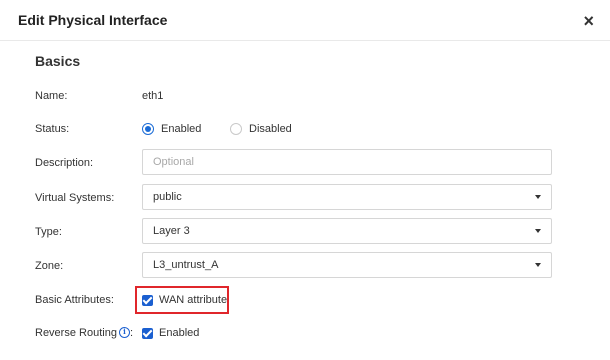 This screenshot has width=610, height=360. What do you see at coordinates (74, 300) in the screenshot?
I see `basic-attributes-label: Basic Attributes:` at bounding box center [74, 300].